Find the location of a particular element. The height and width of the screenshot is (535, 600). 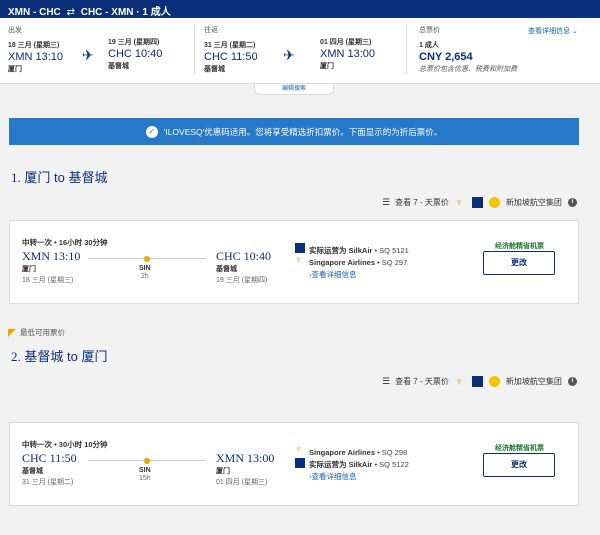

arr-date: 01 四月 (星期三) is located at coordinates (242, 482).